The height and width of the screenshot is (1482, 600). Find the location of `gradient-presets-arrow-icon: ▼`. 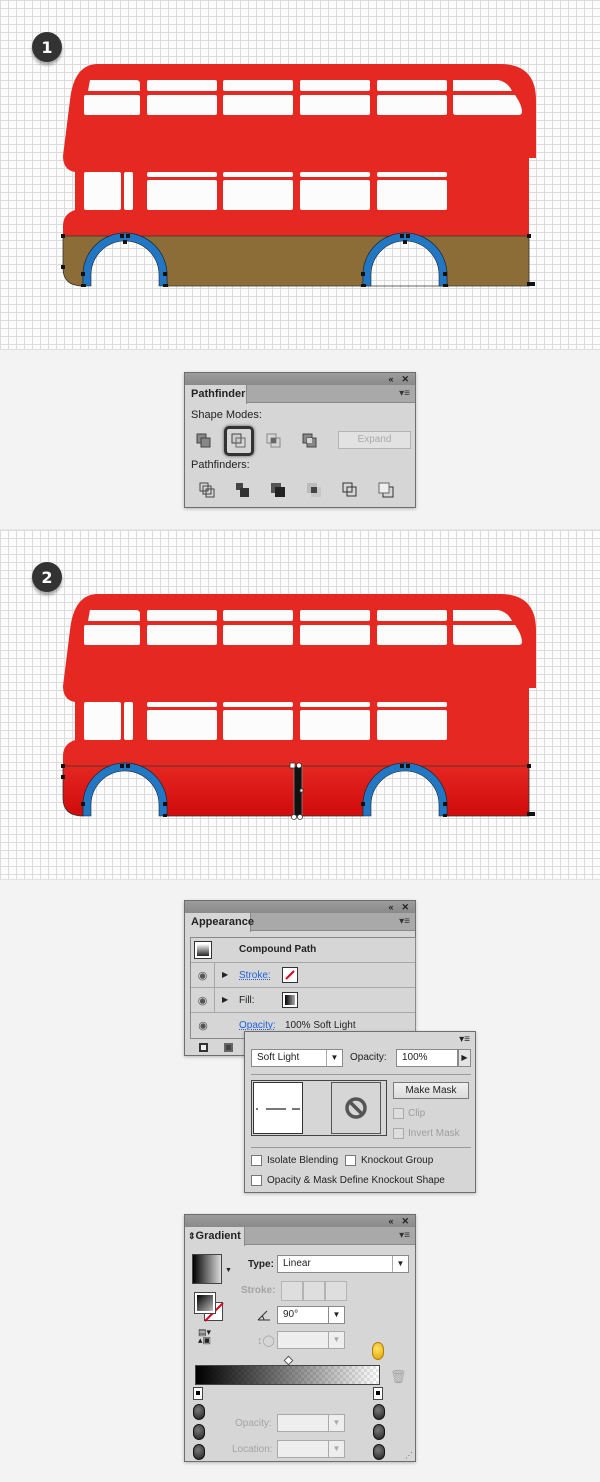

gradient-presets-arrow-icon: ▼ is located at coordinates (228, 1270).